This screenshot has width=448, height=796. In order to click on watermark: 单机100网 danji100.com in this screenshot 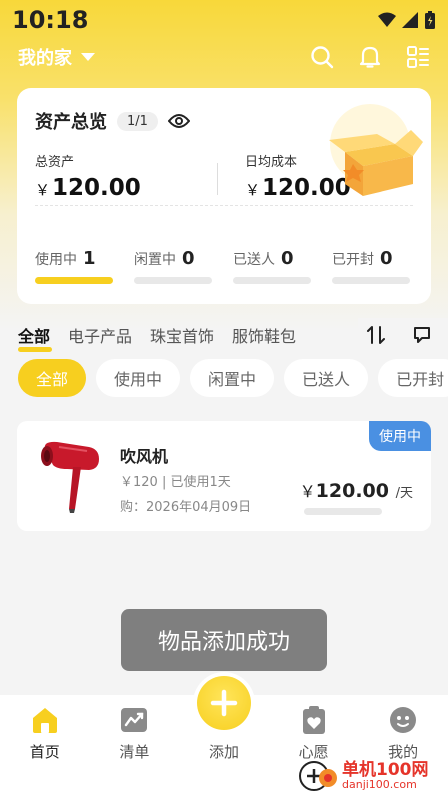, I will do `click(373, 775)`.